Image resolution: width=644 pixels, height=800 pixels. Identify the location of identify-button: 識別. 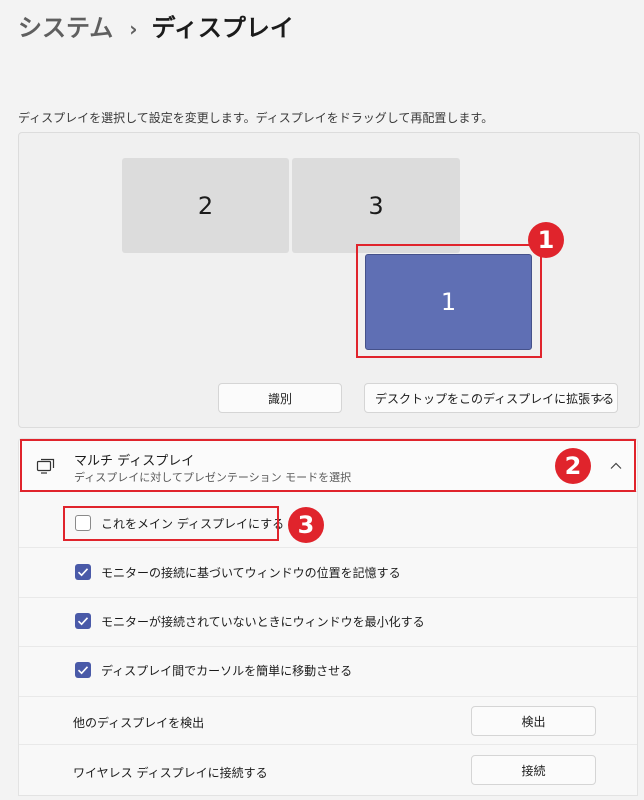
(280, 398).